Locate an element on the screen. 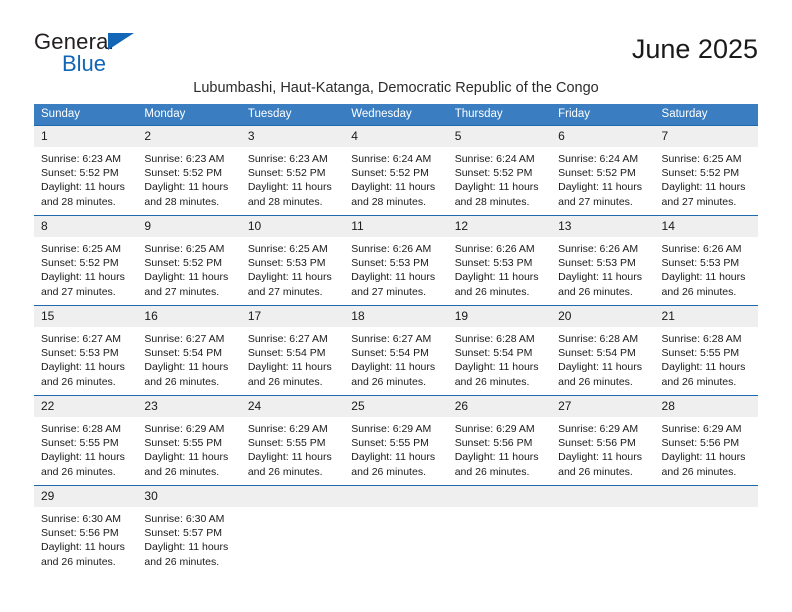  sunrise-time: Sunrise: 6:26 AM is located at coordinates (494, 249).